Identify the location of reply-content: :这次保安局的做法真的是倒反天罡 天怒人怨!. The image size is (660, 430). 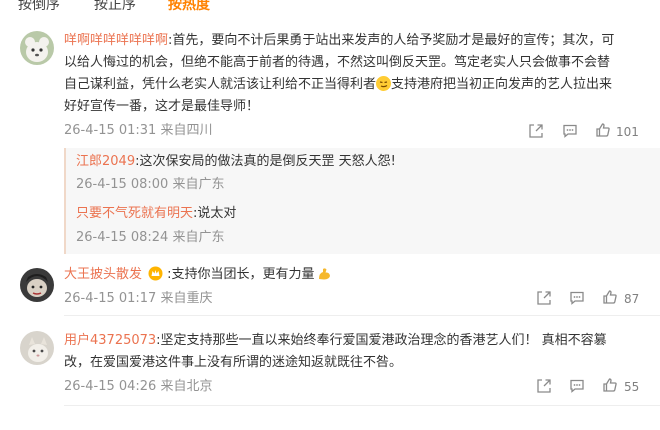
(265, 161).